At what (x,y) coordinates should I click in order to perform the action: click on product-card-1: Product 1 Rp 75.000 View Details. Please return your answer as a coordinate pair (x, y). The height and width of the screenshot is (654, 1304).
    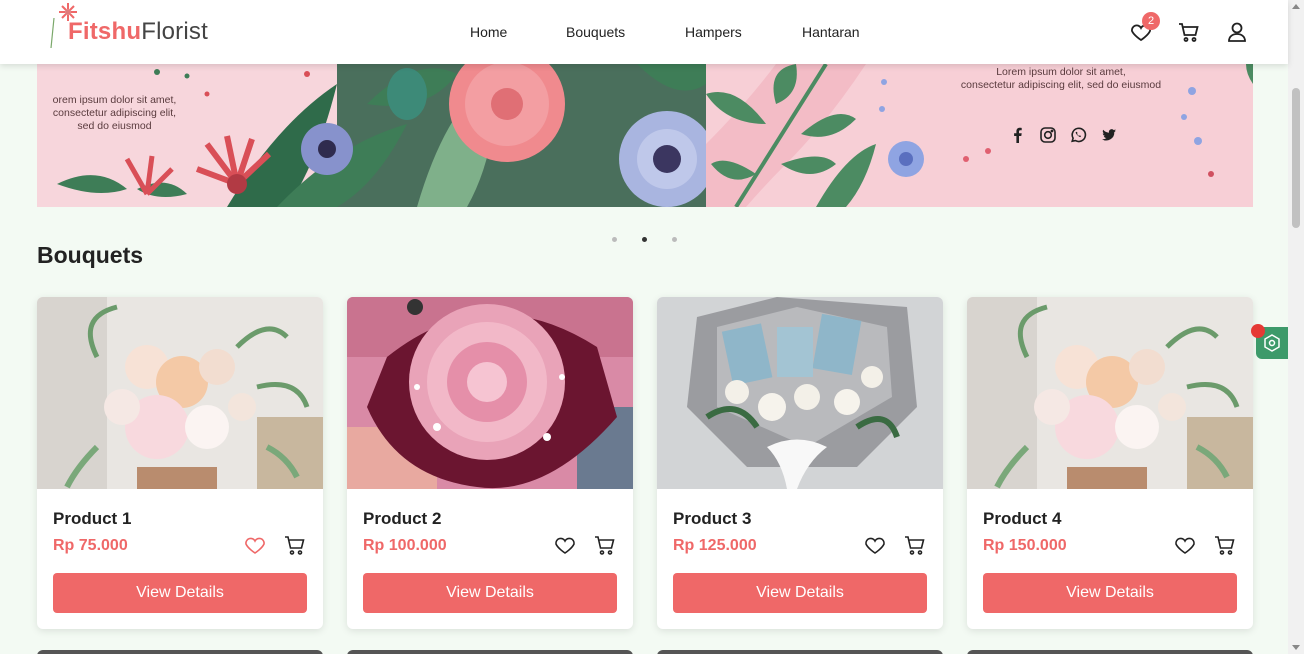
    Looking at the image, I should click on (180, 463).